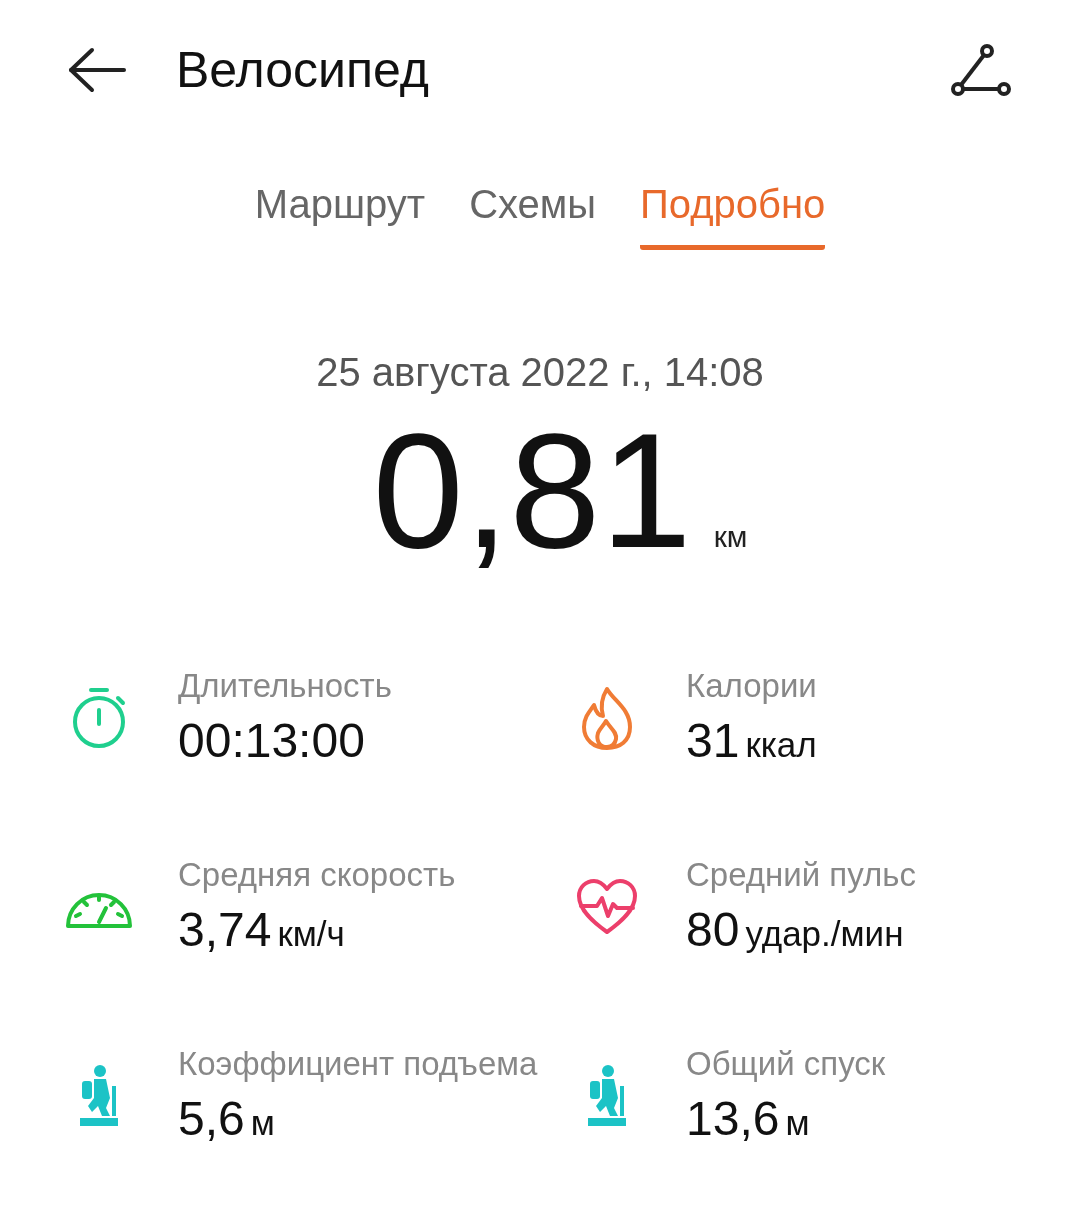 The image size is (1080, 1218). What do you see at coordinates (303, 70) in the screenshot?
I see `screen-title: Велосипед` at bounding box center [303, 70].